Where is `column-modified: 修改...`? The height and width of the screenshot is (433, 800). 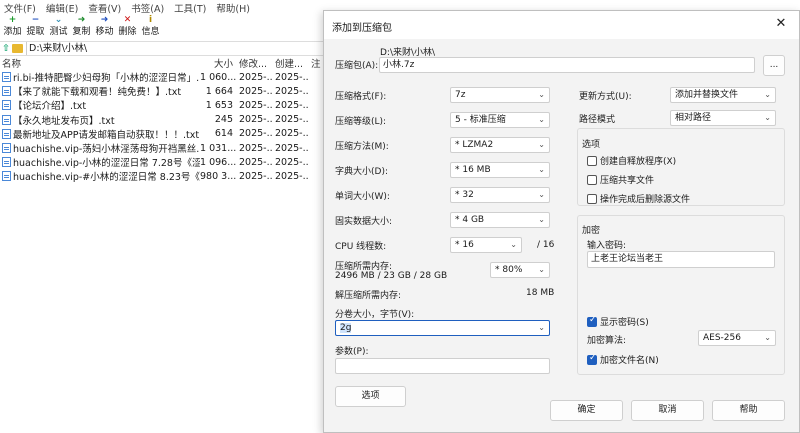
column-modified: 修改... is located at coordinates (254, 63).